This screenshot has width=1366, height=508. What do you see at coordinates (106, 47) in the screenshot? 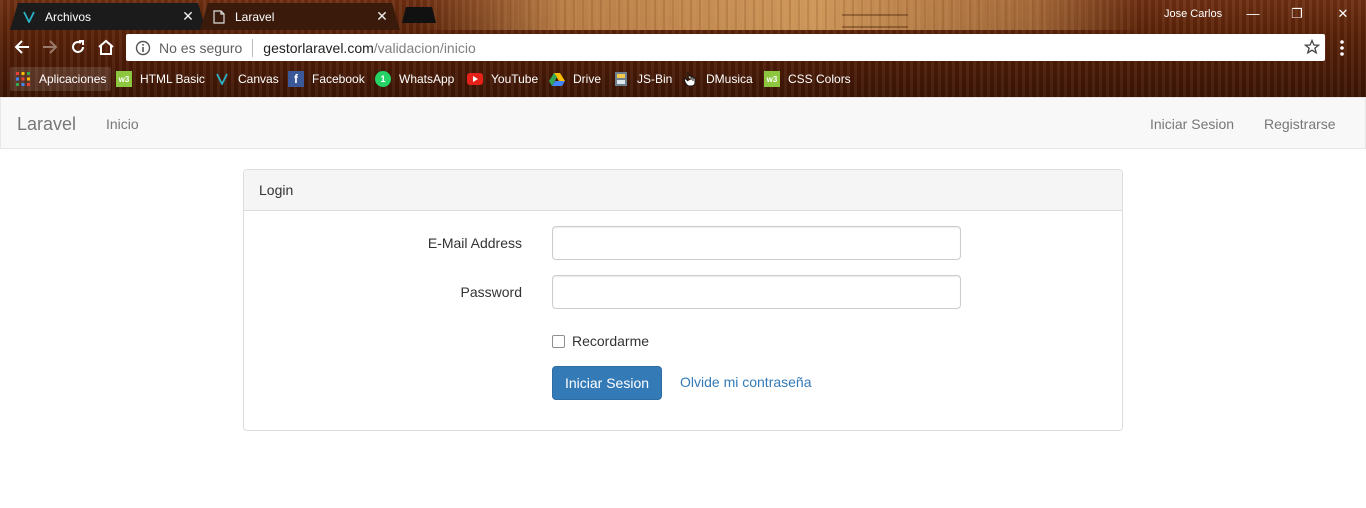
I see `home-icon` at bounding box center [106, 47].